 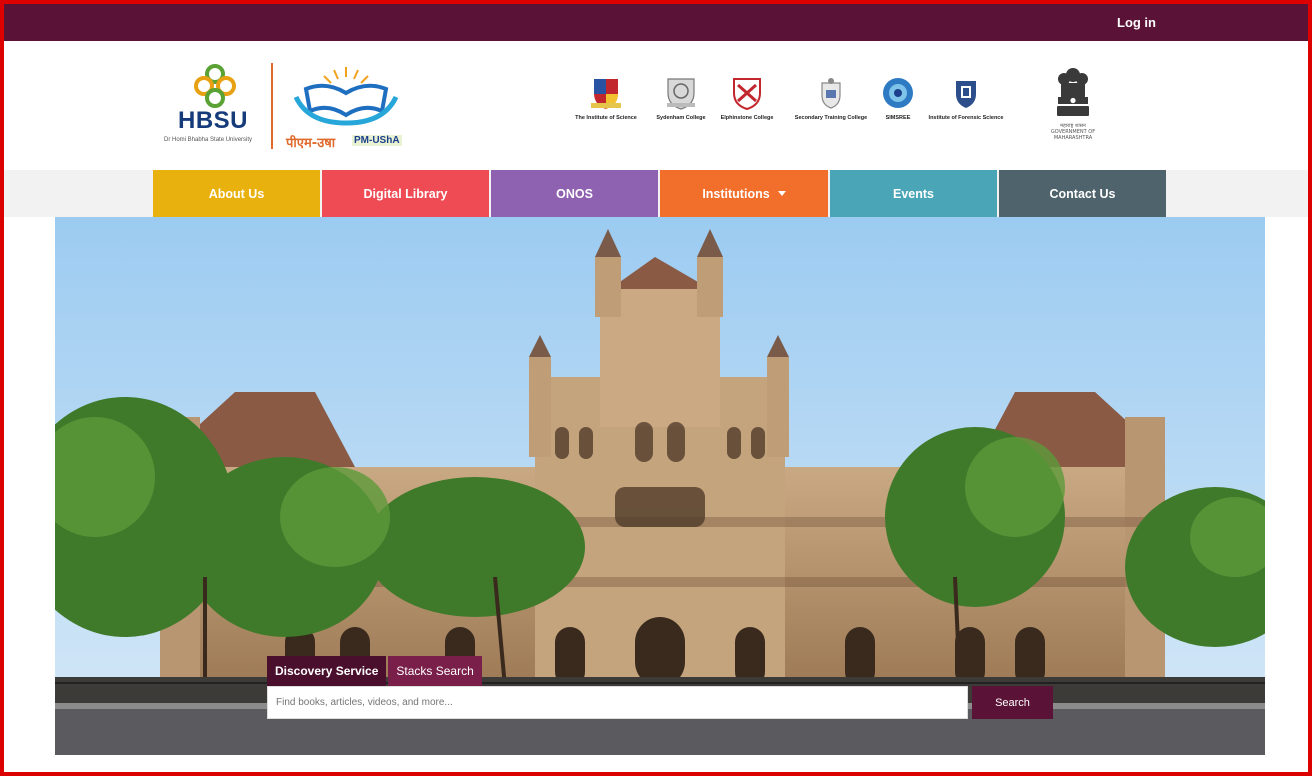 I want to click on elphinstone-crest-icon, so click(x=747, y=94).